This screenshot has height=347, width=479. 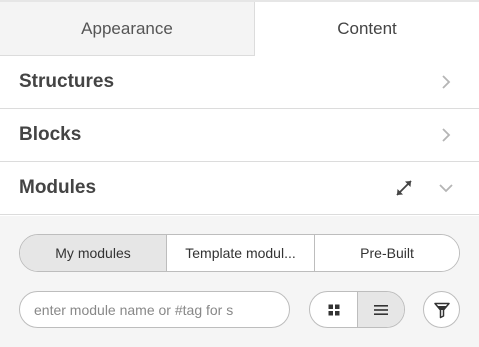 I want to click on pre-built-button: Pre-Built, so click(x=386, y=253).